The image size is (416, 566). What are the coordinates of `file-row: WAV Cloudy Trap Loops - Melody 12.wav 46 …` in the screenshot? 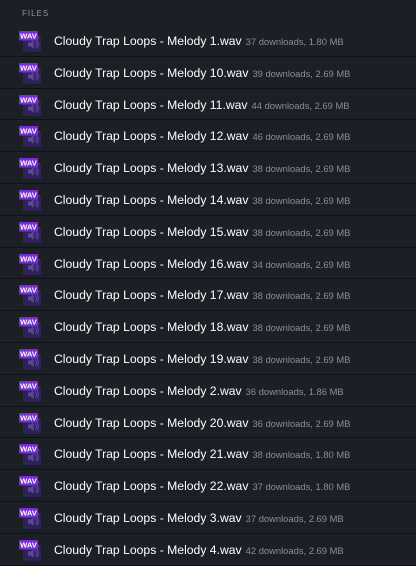 It's located at (208, 136).